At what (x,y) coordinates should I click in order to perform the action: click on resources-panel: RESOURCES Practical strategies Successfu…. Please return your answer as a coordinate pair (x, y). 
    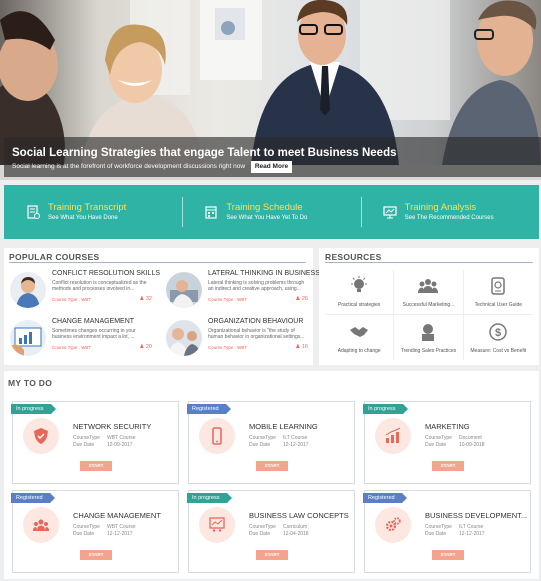
    Looking at the image, I should click on (429, 306).